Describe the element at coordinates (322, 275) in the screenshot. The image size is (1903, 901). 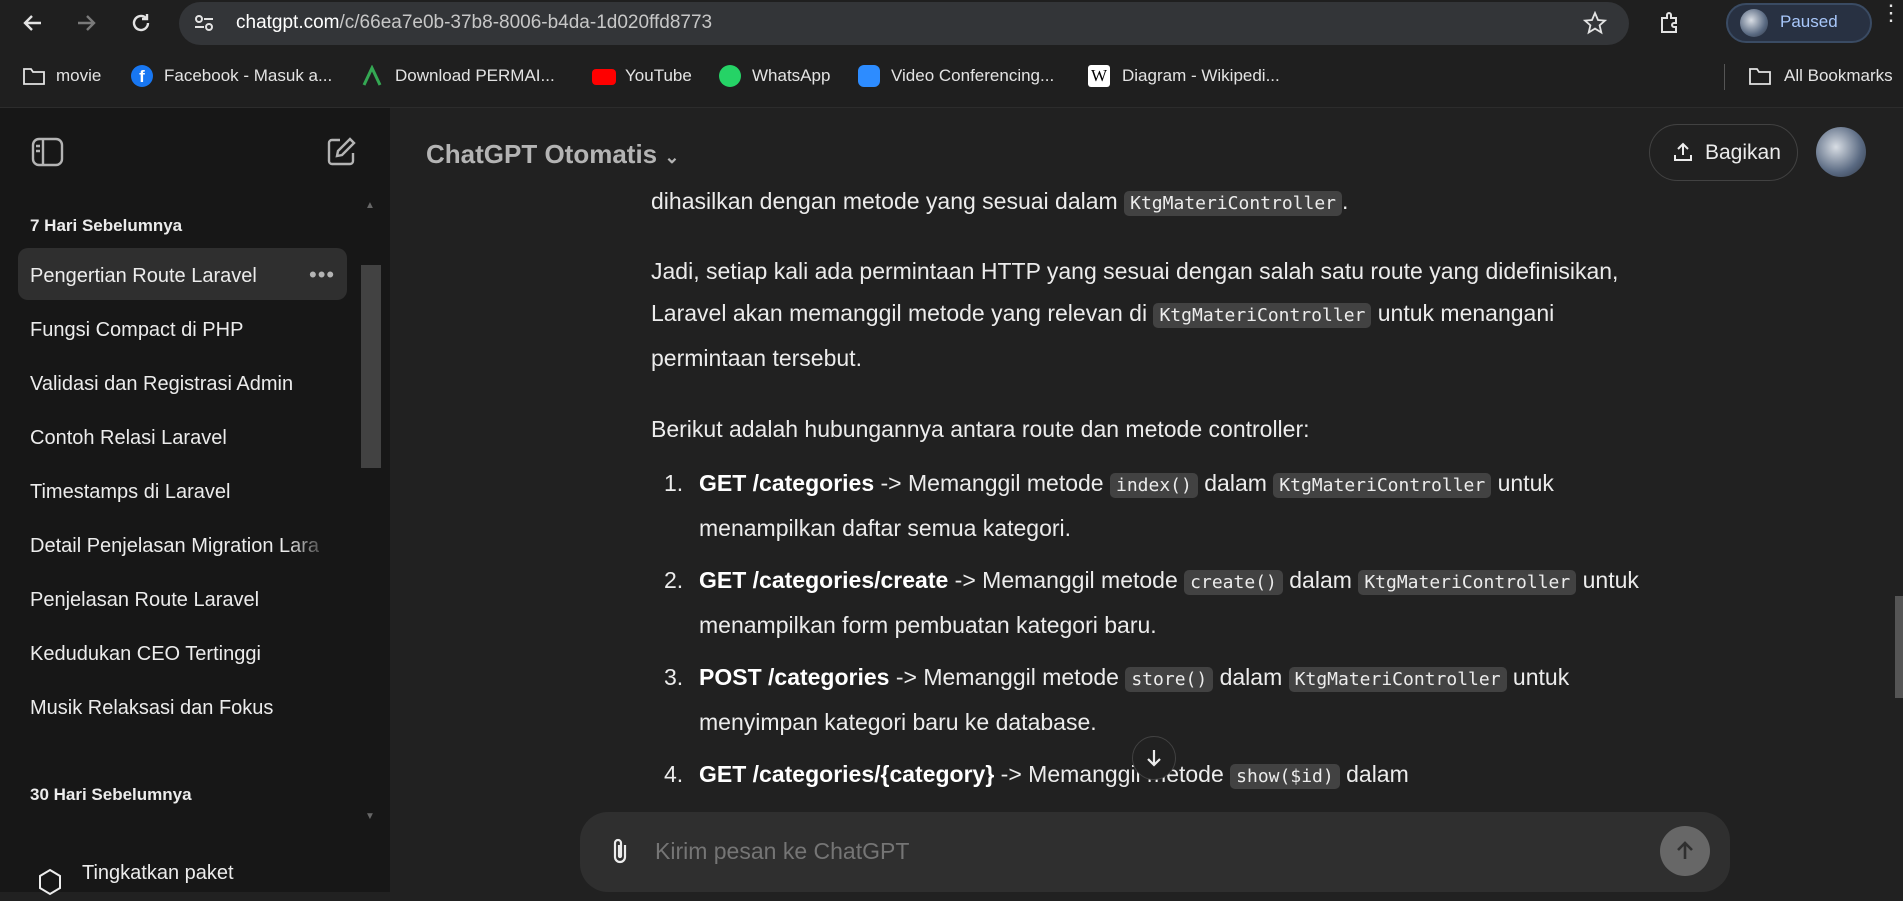
I see `options-icon: •••` at that location.